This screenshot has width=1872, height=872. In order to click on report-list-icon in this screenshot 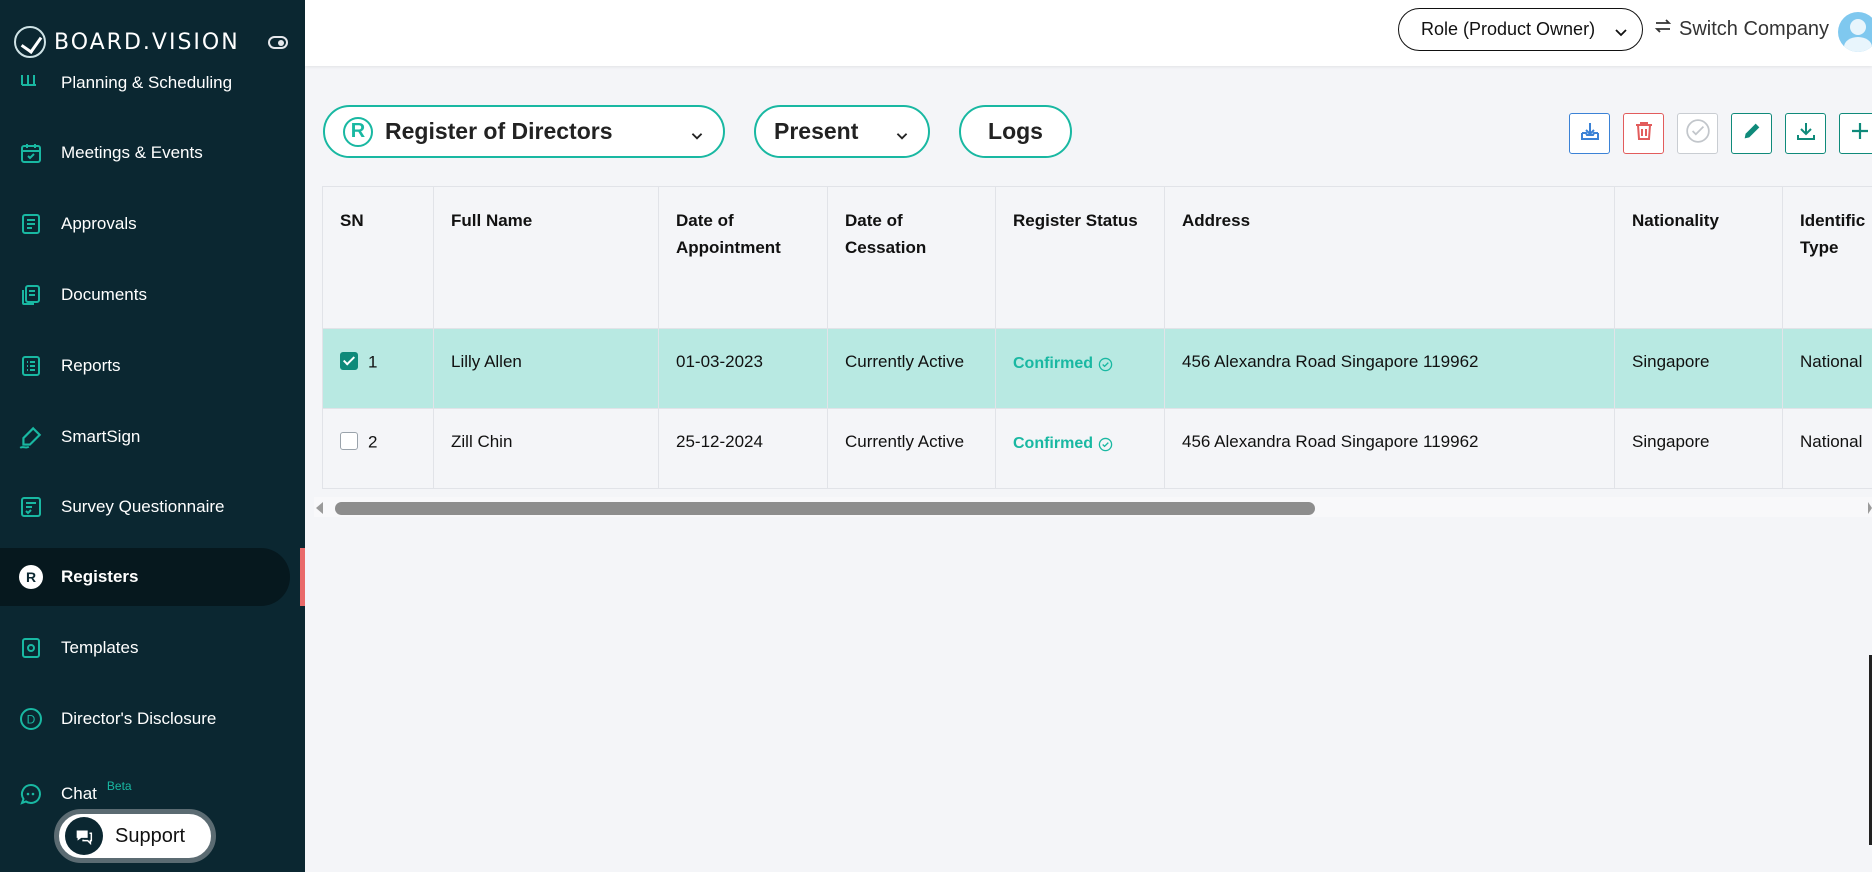, I will do `click(31, 366)`.